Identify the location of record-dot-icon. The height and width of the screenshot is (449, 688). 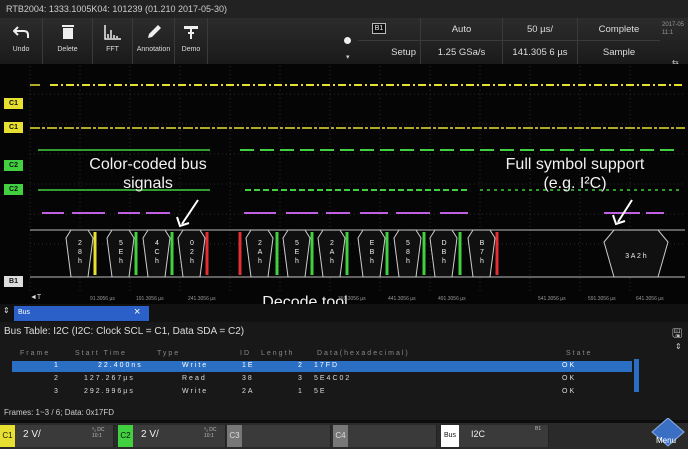
(347, 40).